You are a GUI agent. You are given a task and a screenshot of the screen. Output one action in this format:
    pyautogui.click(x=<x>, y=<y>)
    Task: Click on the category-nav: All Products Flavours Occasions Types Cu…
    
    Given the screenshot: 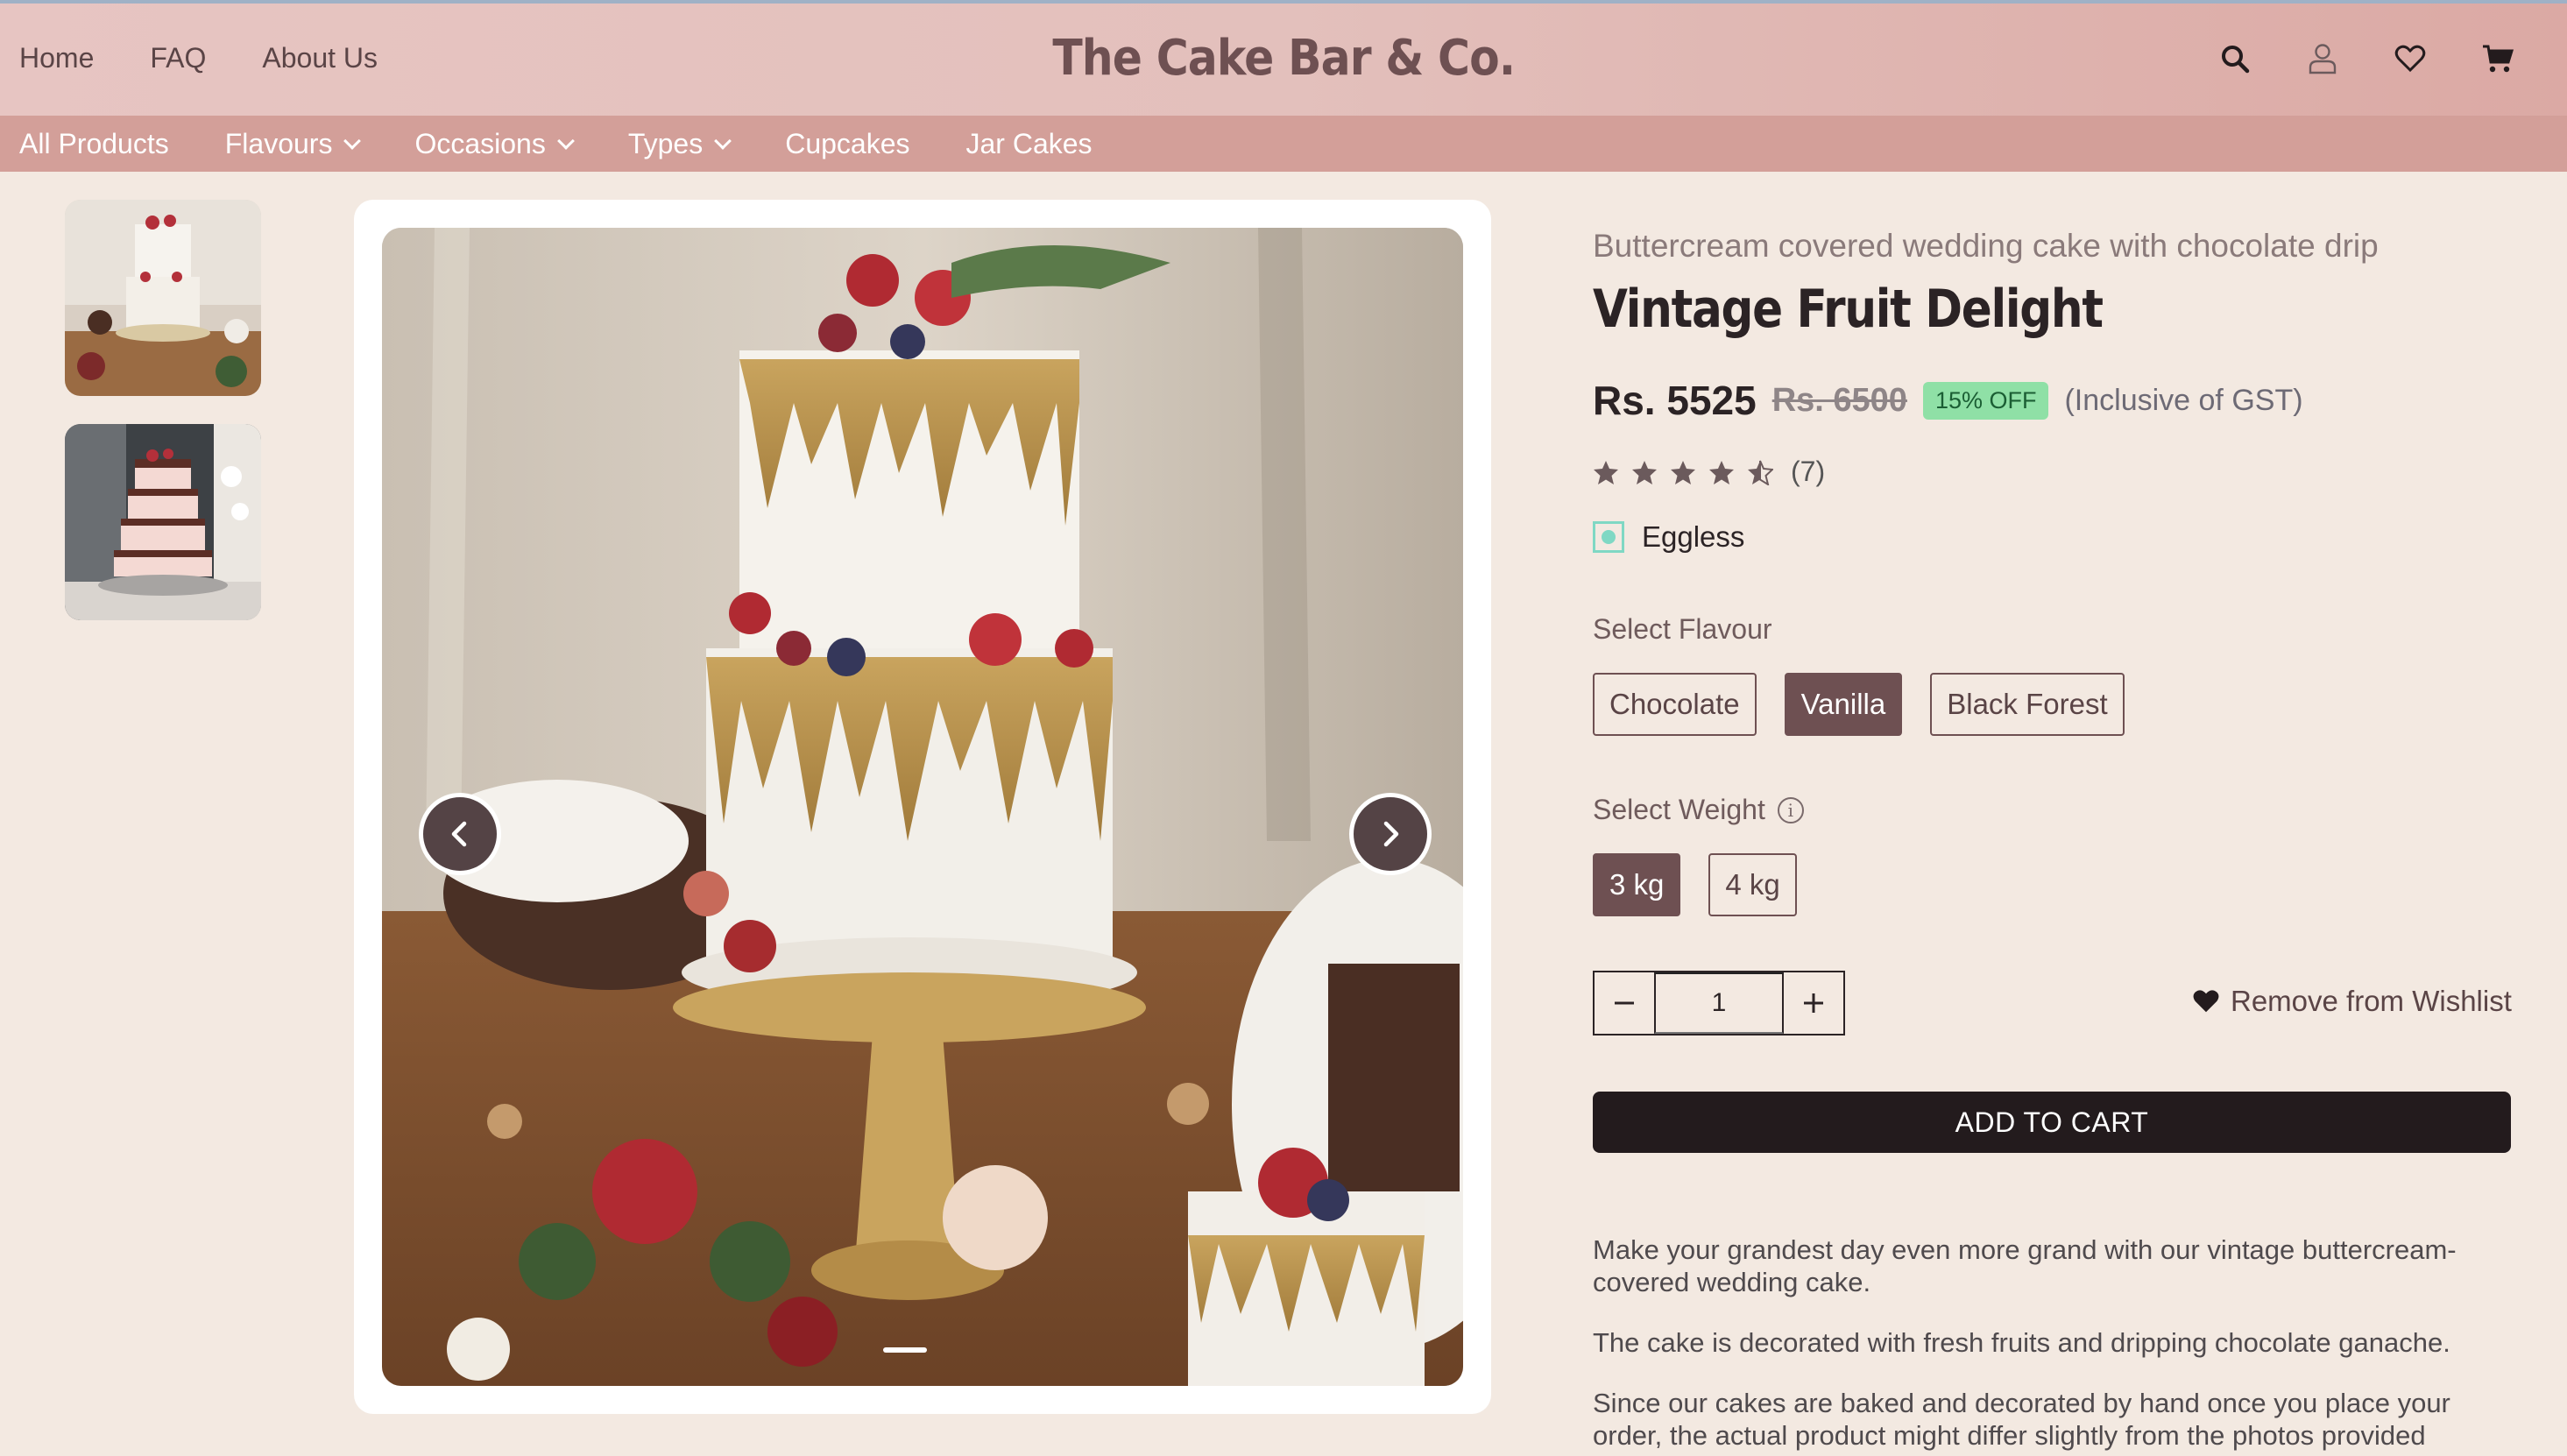 What is the action you would take?
    pyautogui.click(x=556, y=144)
    